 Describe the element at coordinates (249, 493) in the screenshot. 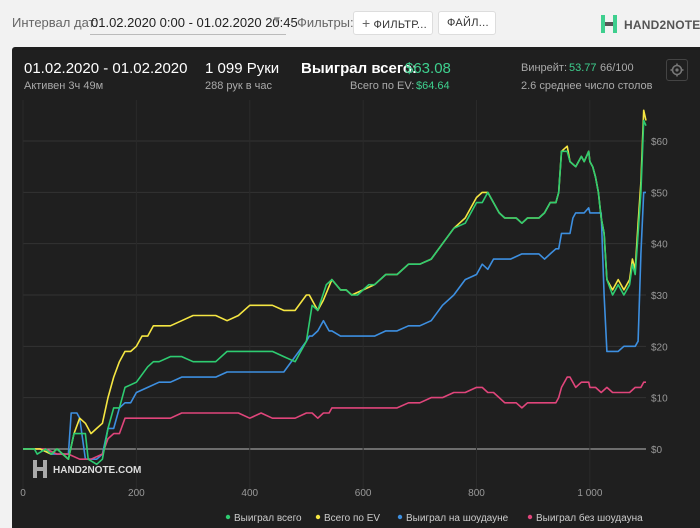

I see `x-tick-label: 400` at that location.